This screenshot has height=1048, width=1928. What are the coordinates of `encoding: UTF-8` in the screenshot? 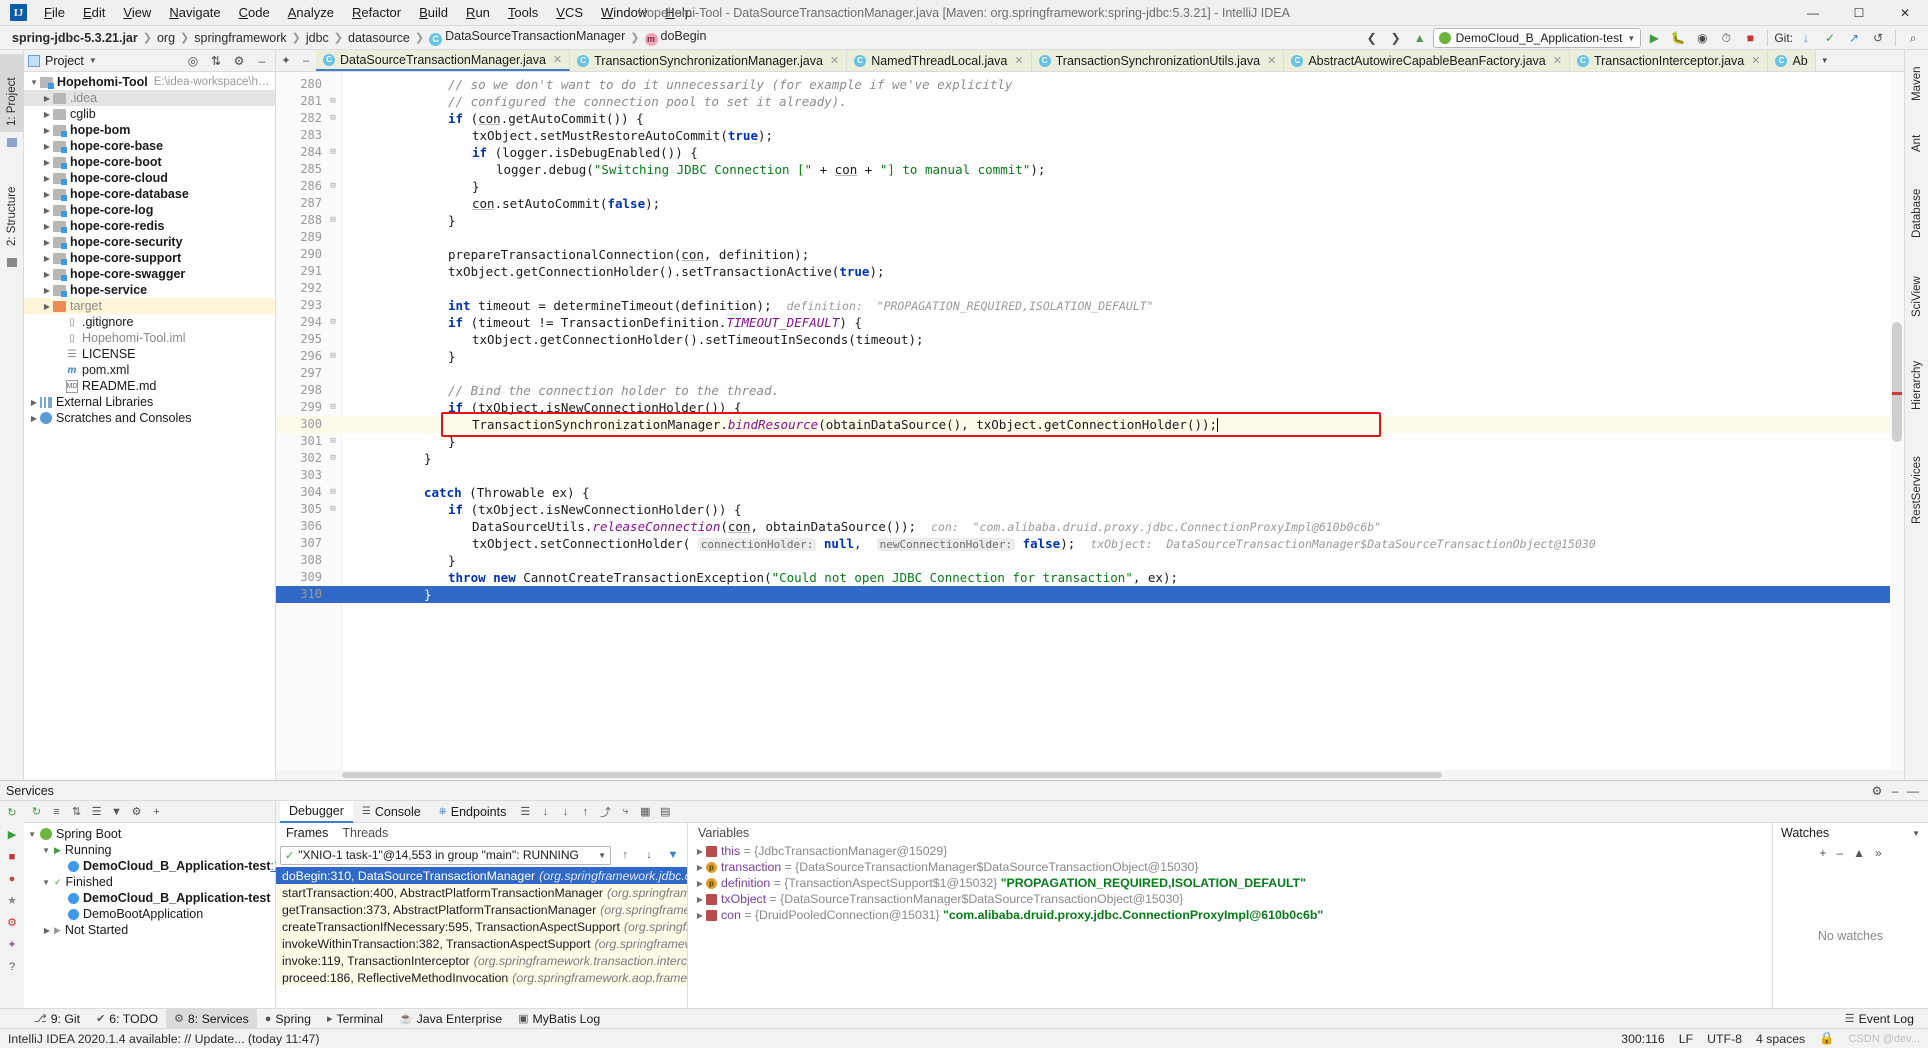 It's located at (1724, 1039).